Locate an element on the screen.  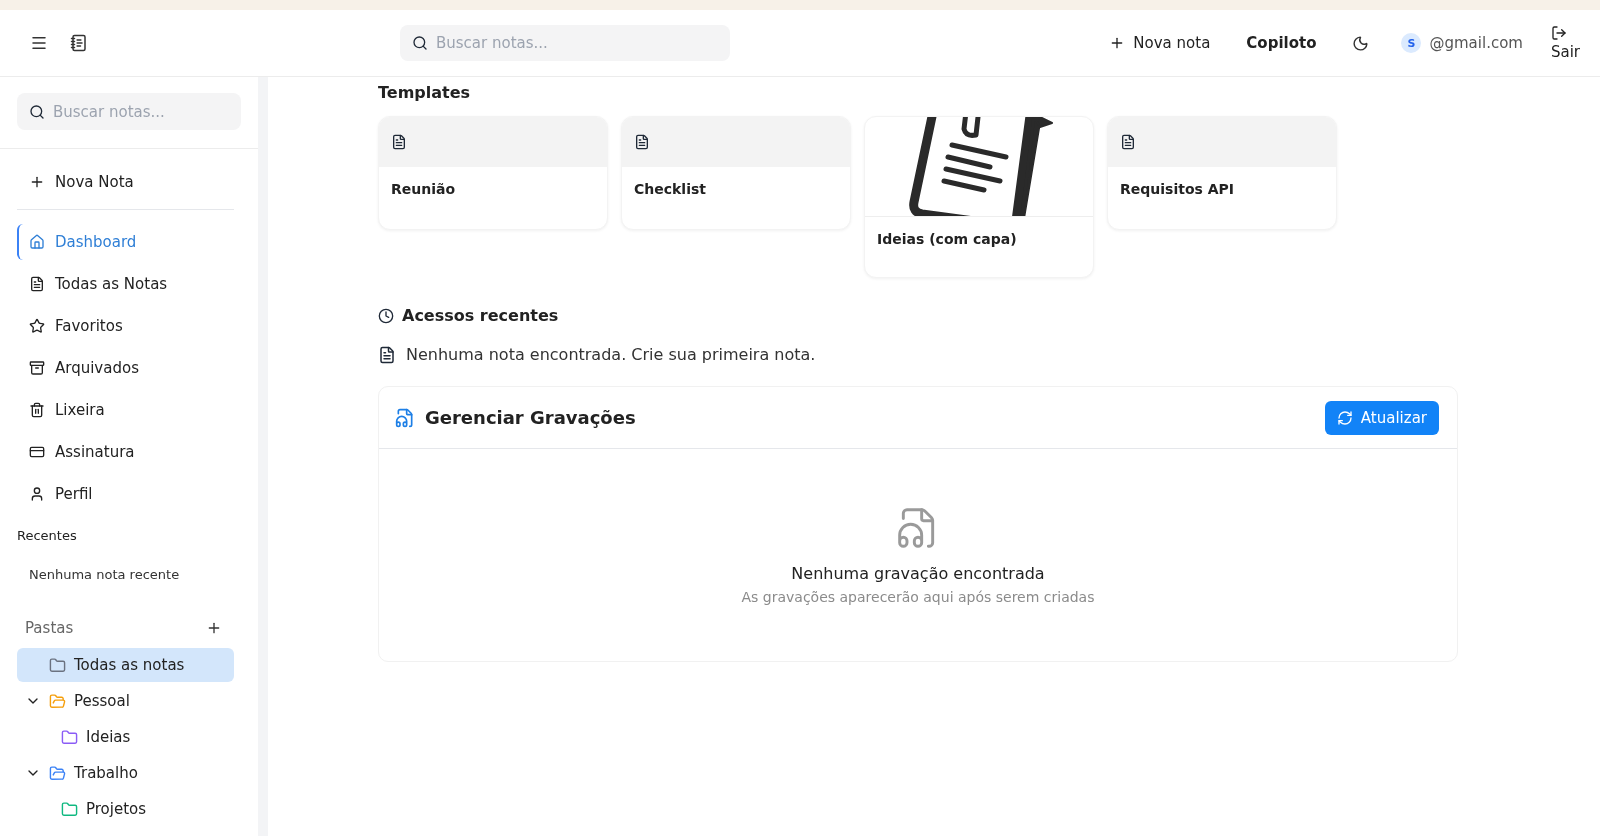
user-email: @gmail.com is located at coordinates (1476, 43).